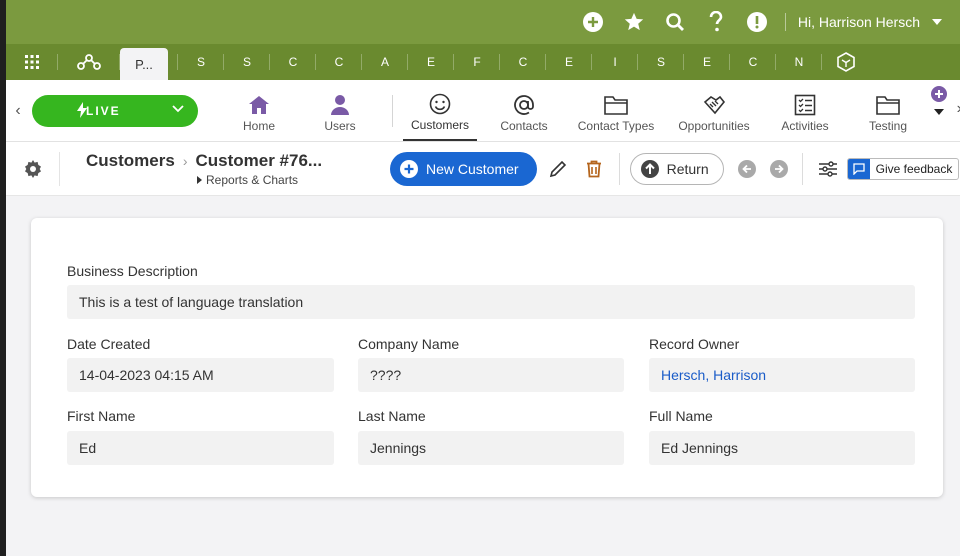 The height and width of the screenshot is (556, 960). What do you see at coordinates (440, 104) in the screenshot?
I see `smiley-icon` at bounding box center [440, 104].